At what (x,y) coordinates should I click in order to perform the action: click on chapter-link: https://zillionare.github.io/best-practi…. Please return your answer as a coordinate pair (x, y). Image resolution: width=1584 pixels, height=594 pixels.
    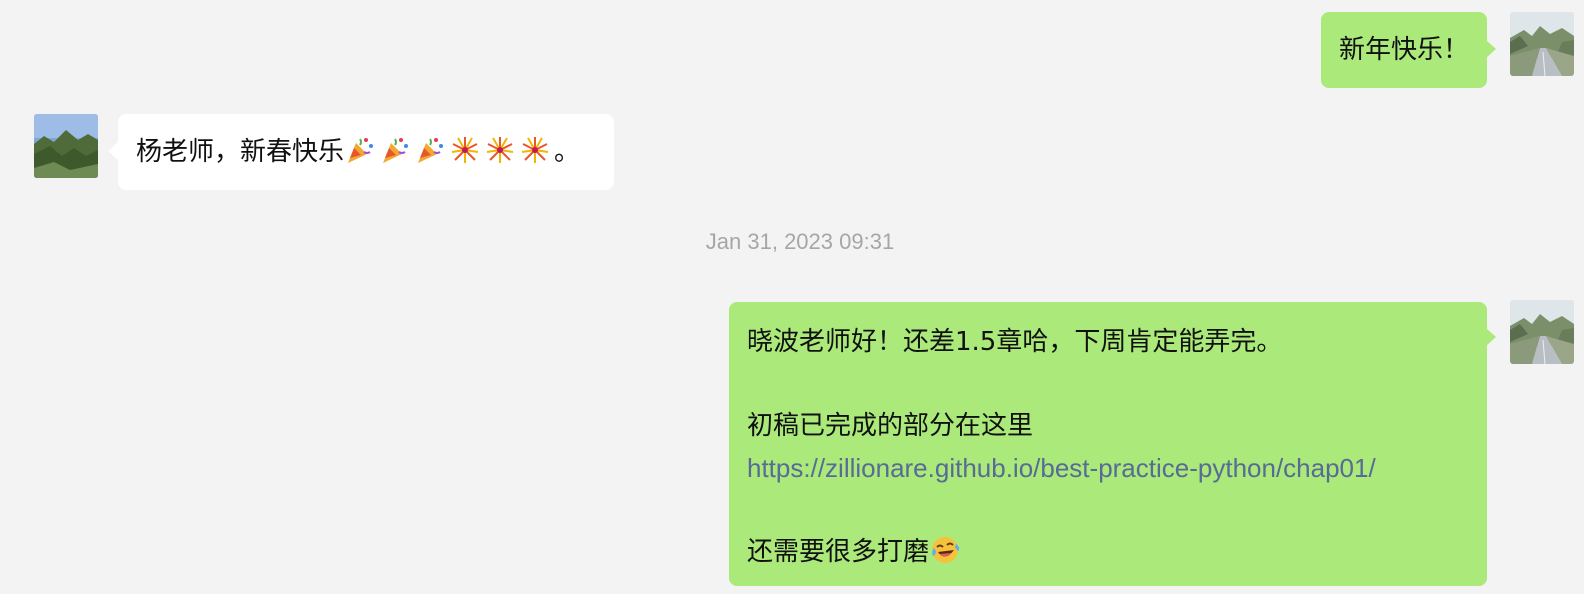
    Looking at the image, I should click on (1108, 468).